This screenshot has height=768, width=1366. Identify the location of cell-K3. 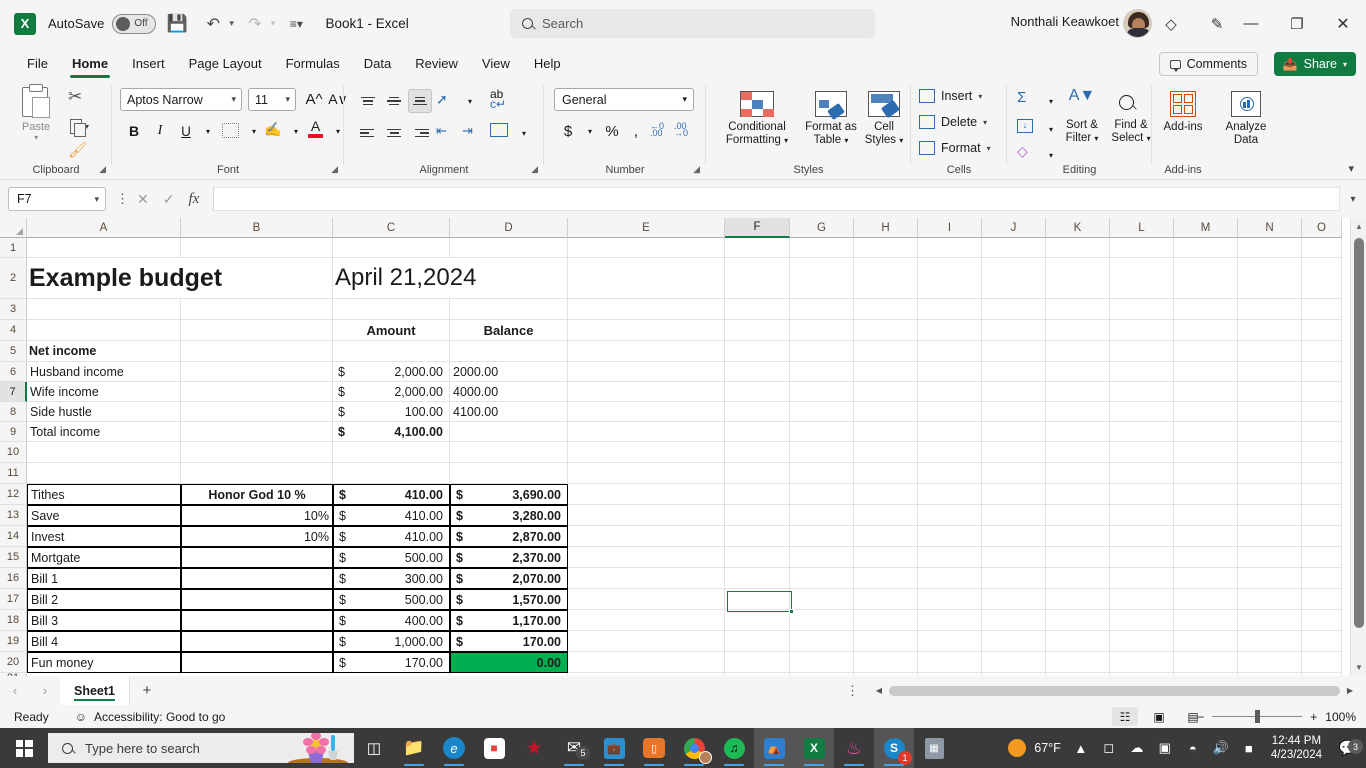
(1078, 309).